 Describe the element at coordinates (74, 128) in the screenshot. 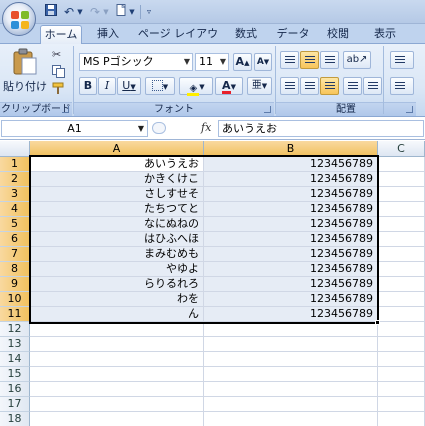

I see `name-box: A1 ▼` at that location.